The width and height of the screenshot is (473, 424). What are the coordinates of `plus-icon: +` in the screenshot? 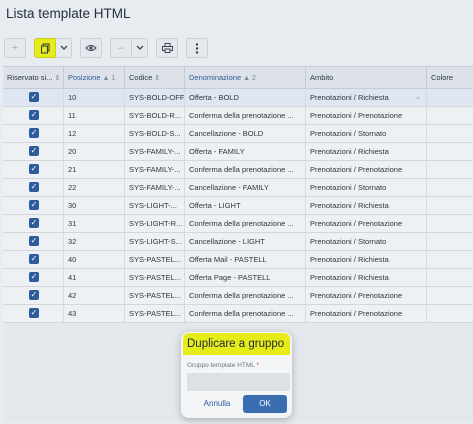 It's located at (15, 48).